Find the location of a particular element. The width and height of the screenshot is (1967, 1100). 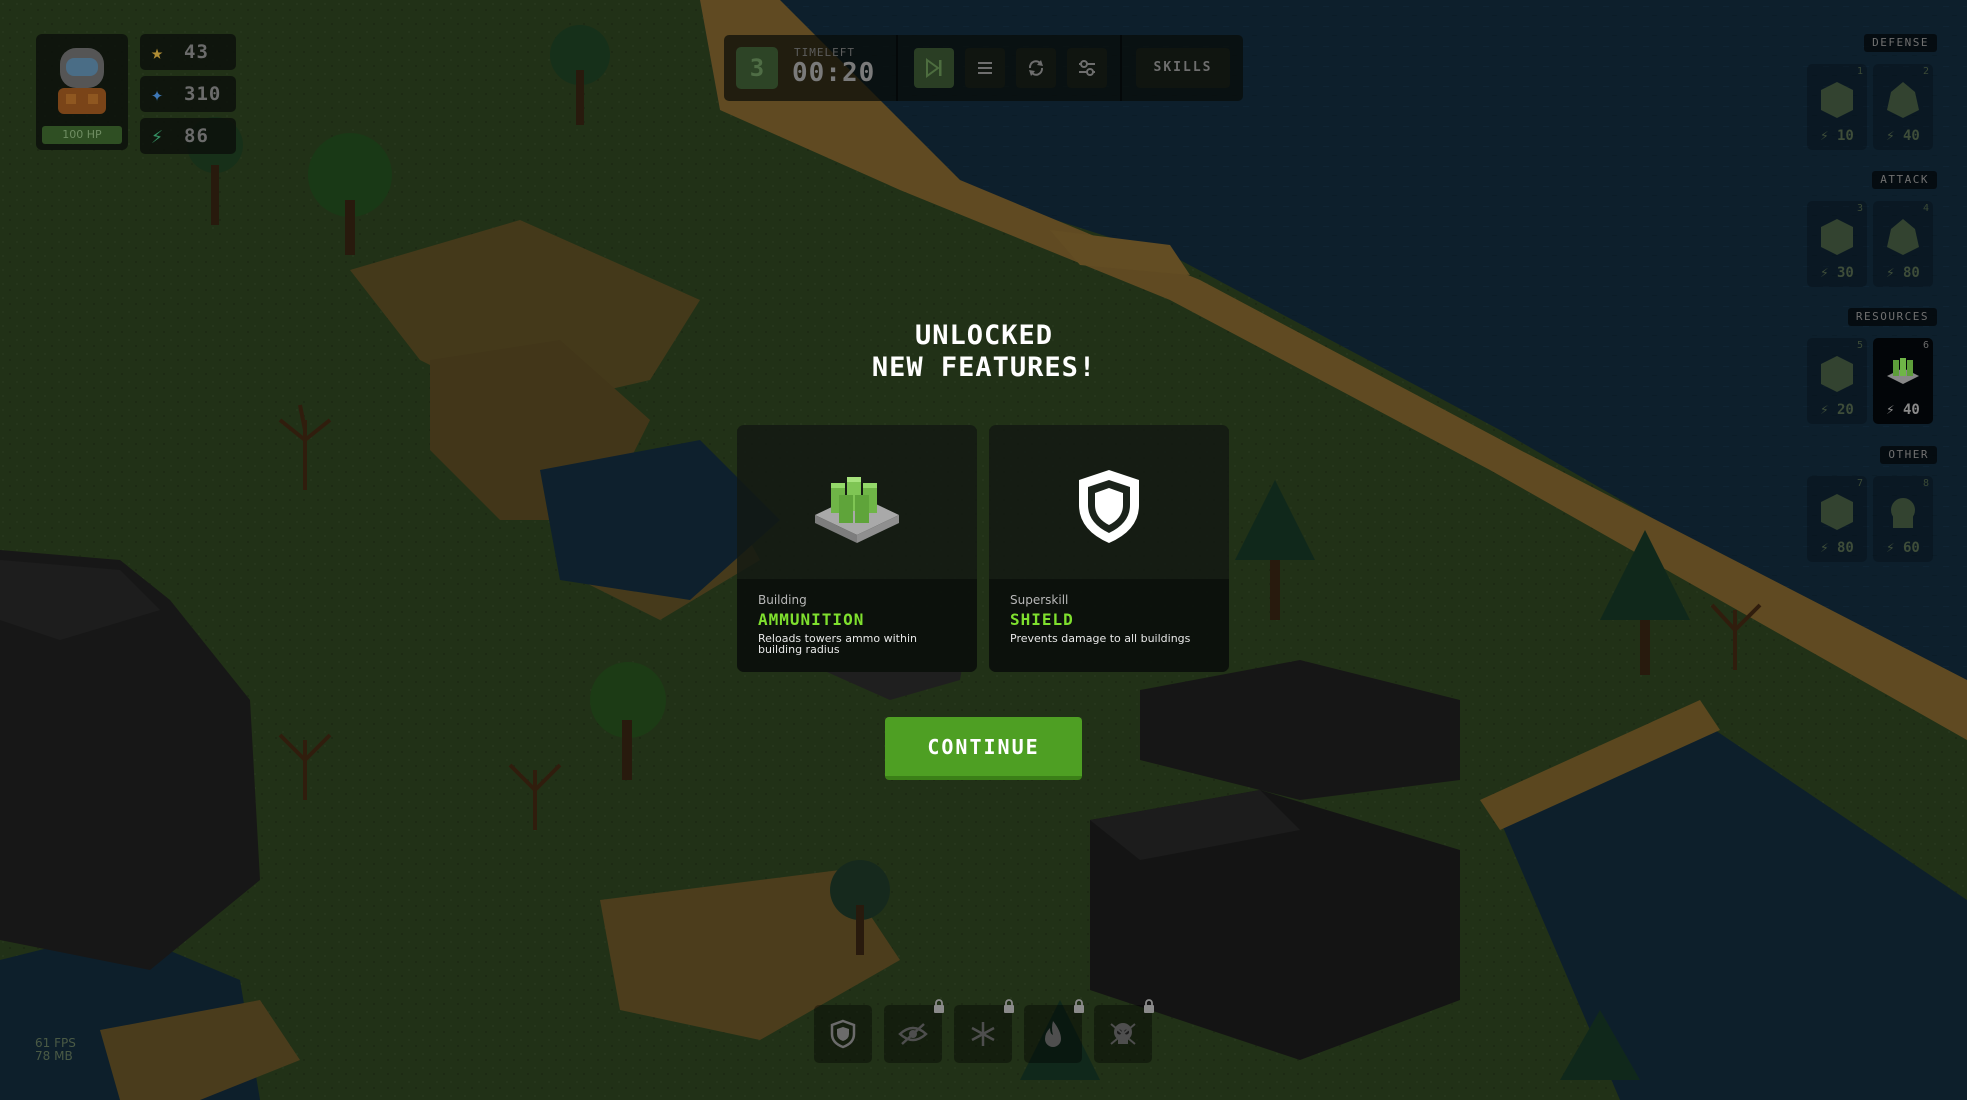

skull-icon is located at coordinates (1123, 1034).